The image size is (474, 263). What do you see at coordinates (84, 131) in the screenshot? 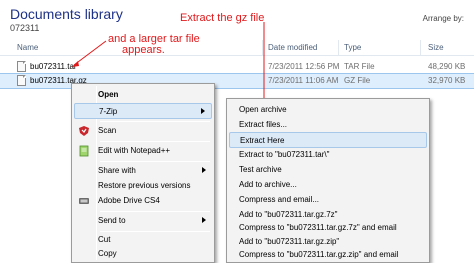
I see `shield-icon` at bounding box center [84, 131].